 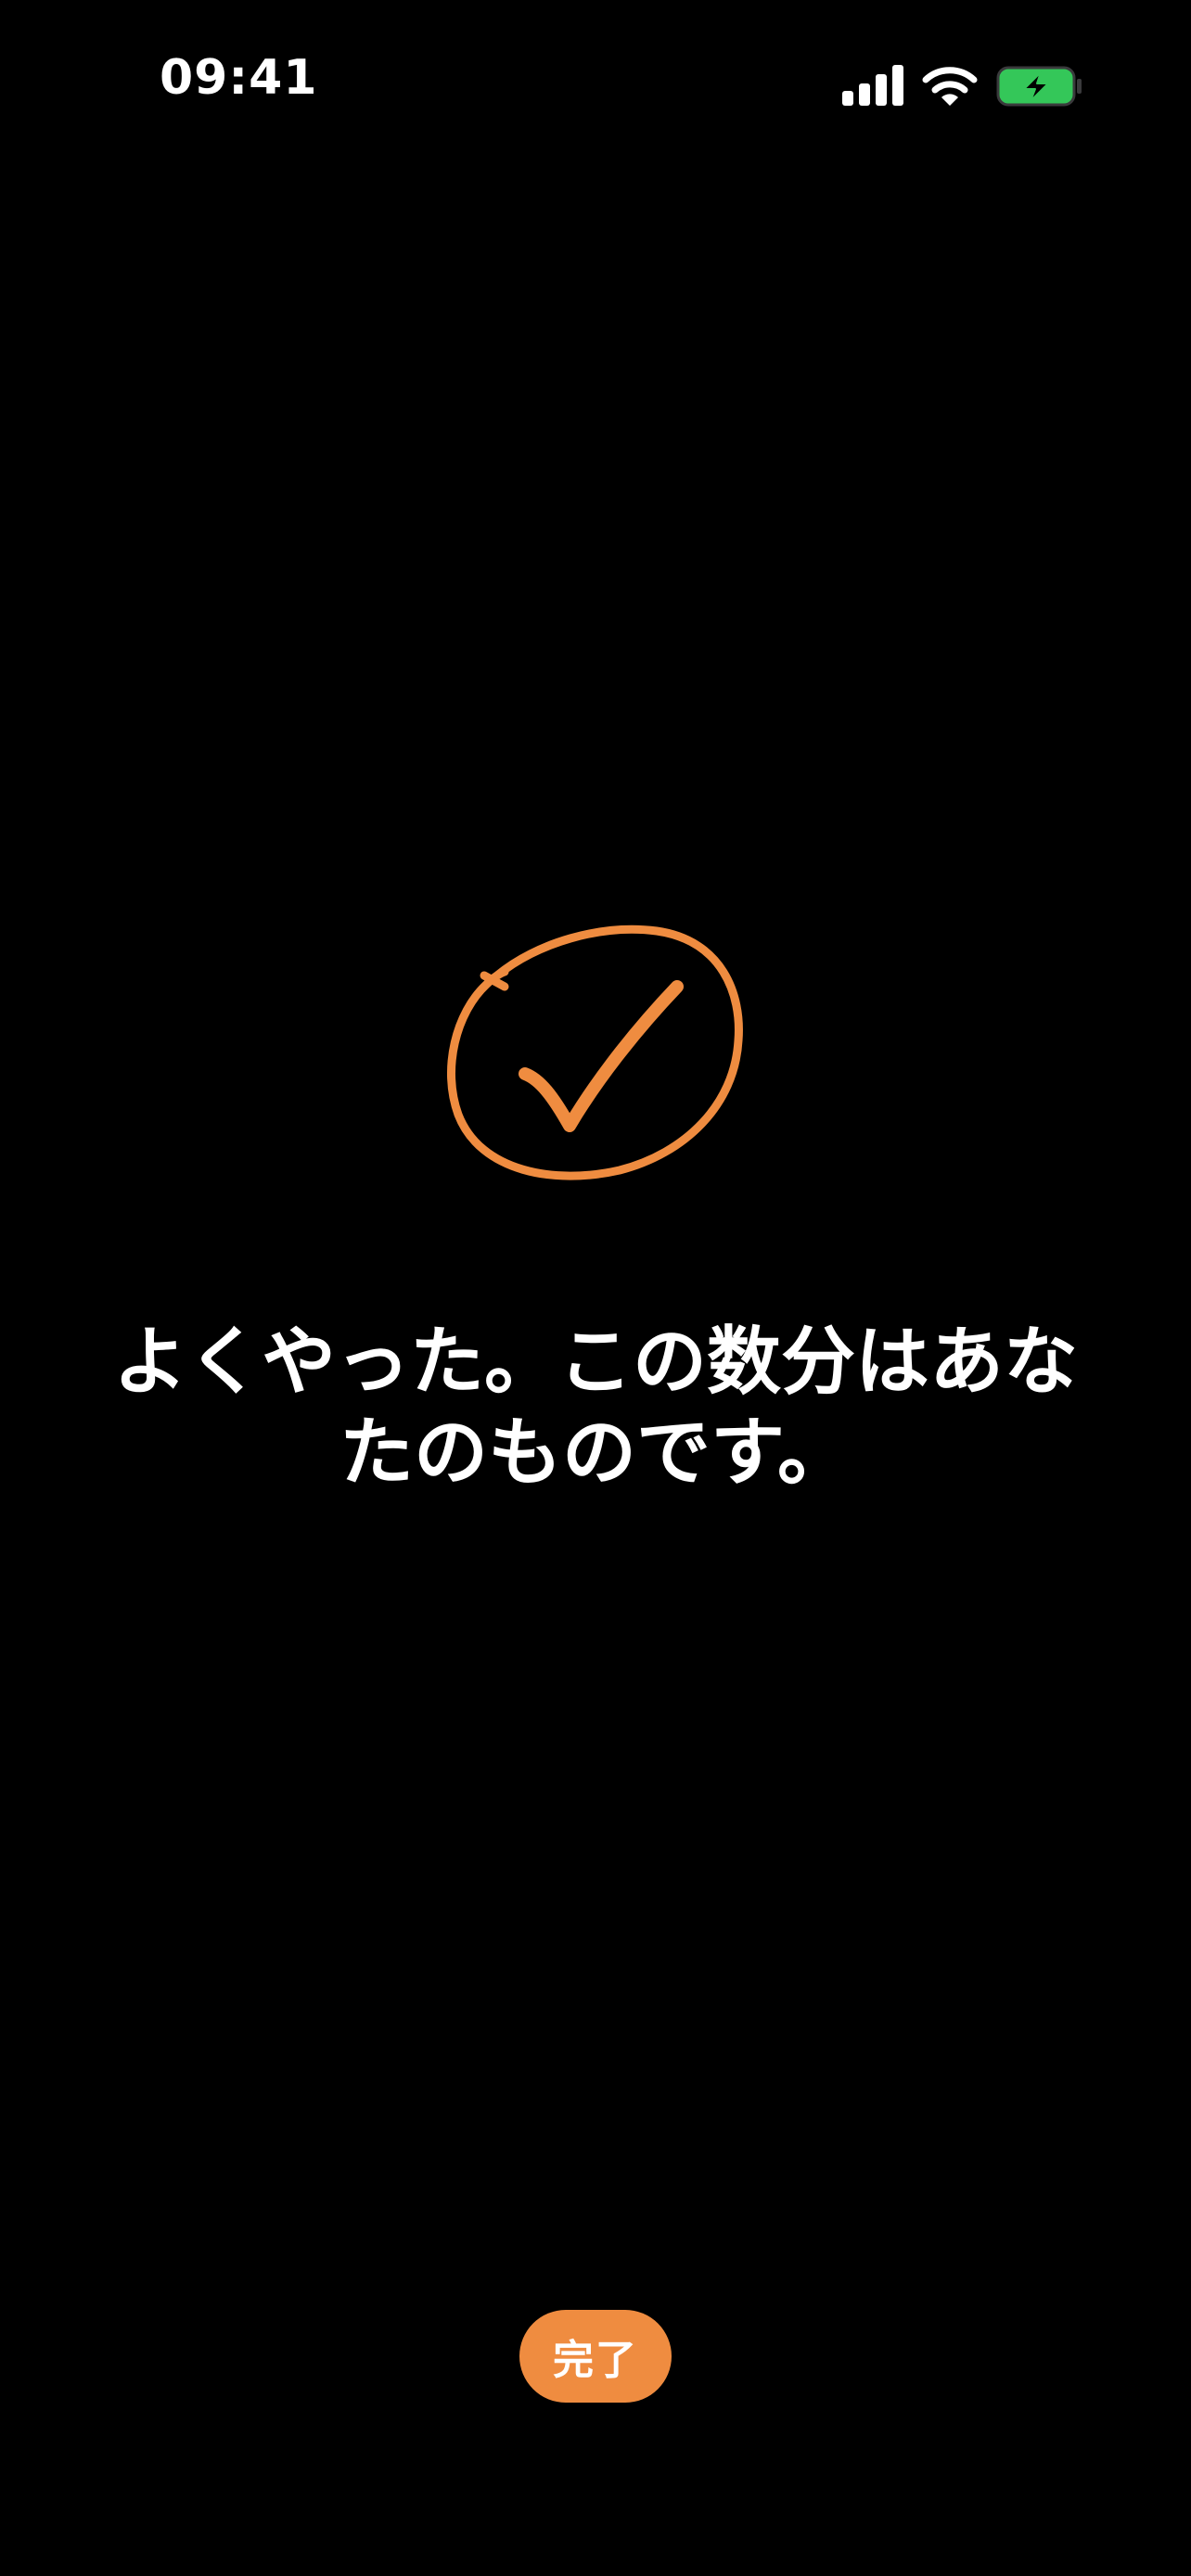 I want to click on completion-message: よくやった。この数分はあなたのものです。, so click(x=595, y=1407).